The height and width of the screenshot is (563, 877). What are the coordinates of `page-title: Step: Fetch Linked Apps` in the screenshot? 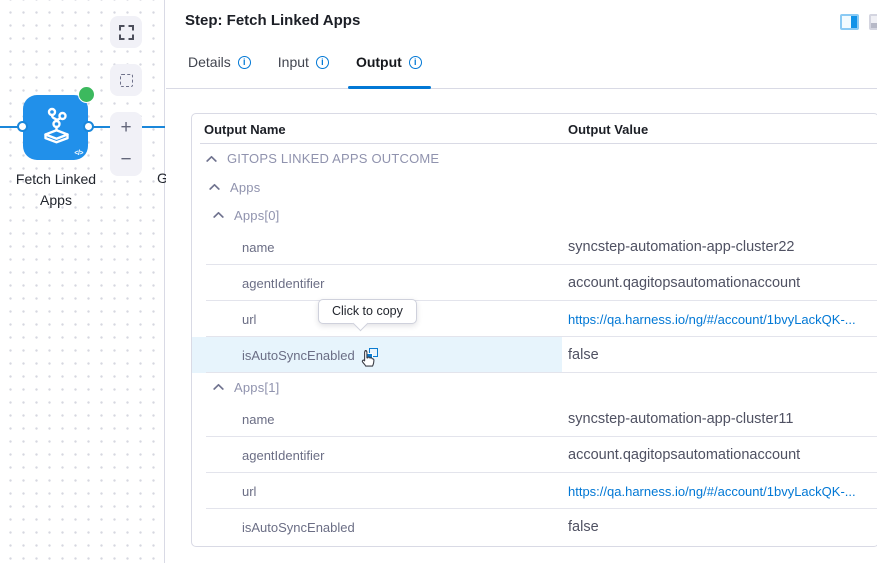 It's located at (273, 20).